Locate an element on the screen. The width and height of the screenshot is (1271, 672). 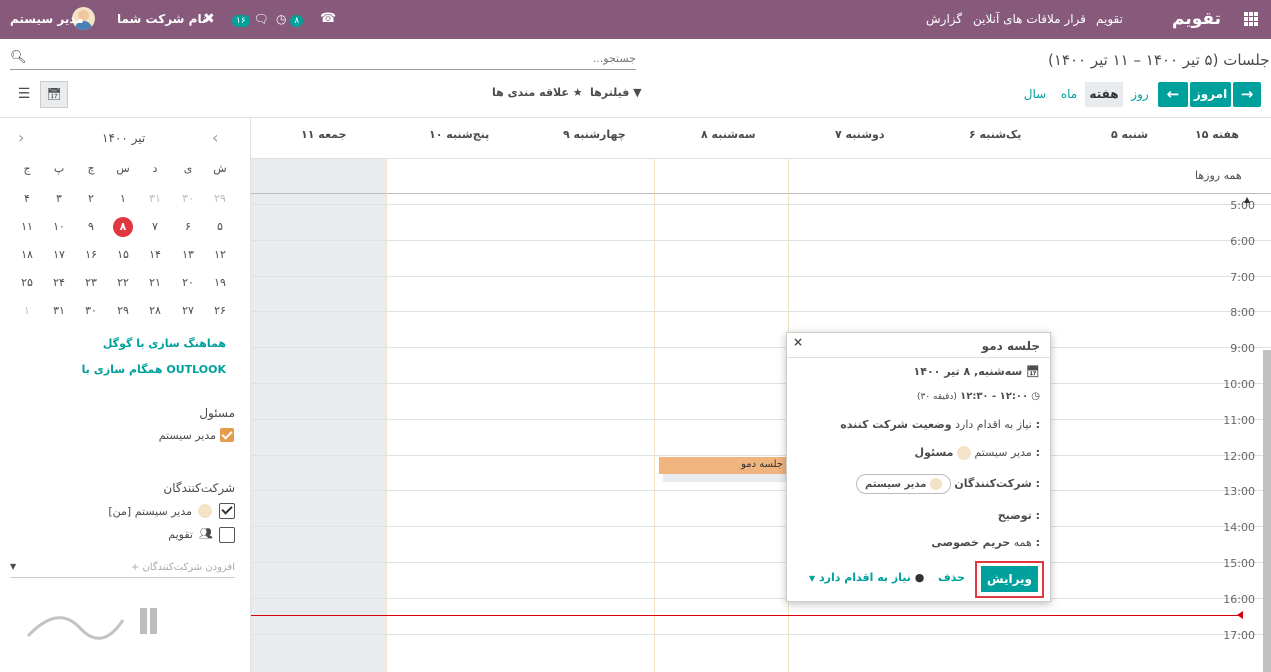
favorites-toggle: علاقه مندی ها ★ is located at coordinates (537, 92).